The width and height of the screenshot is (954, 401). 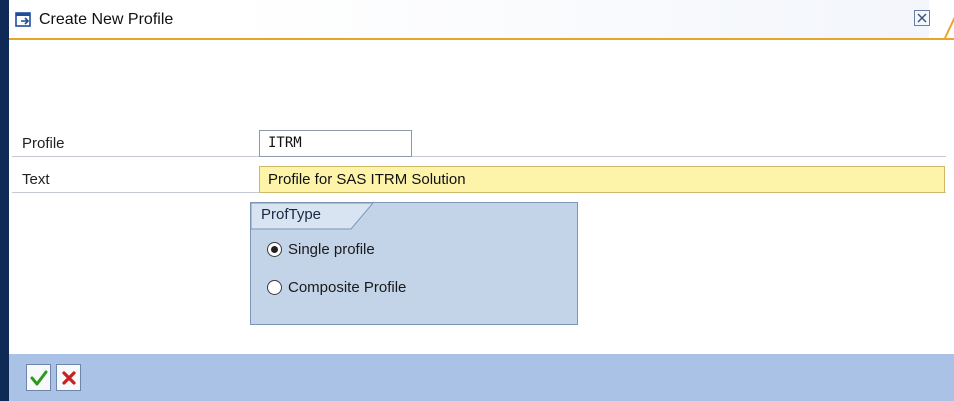 I want to click on text-label: Text, so click(x=36, y=179).